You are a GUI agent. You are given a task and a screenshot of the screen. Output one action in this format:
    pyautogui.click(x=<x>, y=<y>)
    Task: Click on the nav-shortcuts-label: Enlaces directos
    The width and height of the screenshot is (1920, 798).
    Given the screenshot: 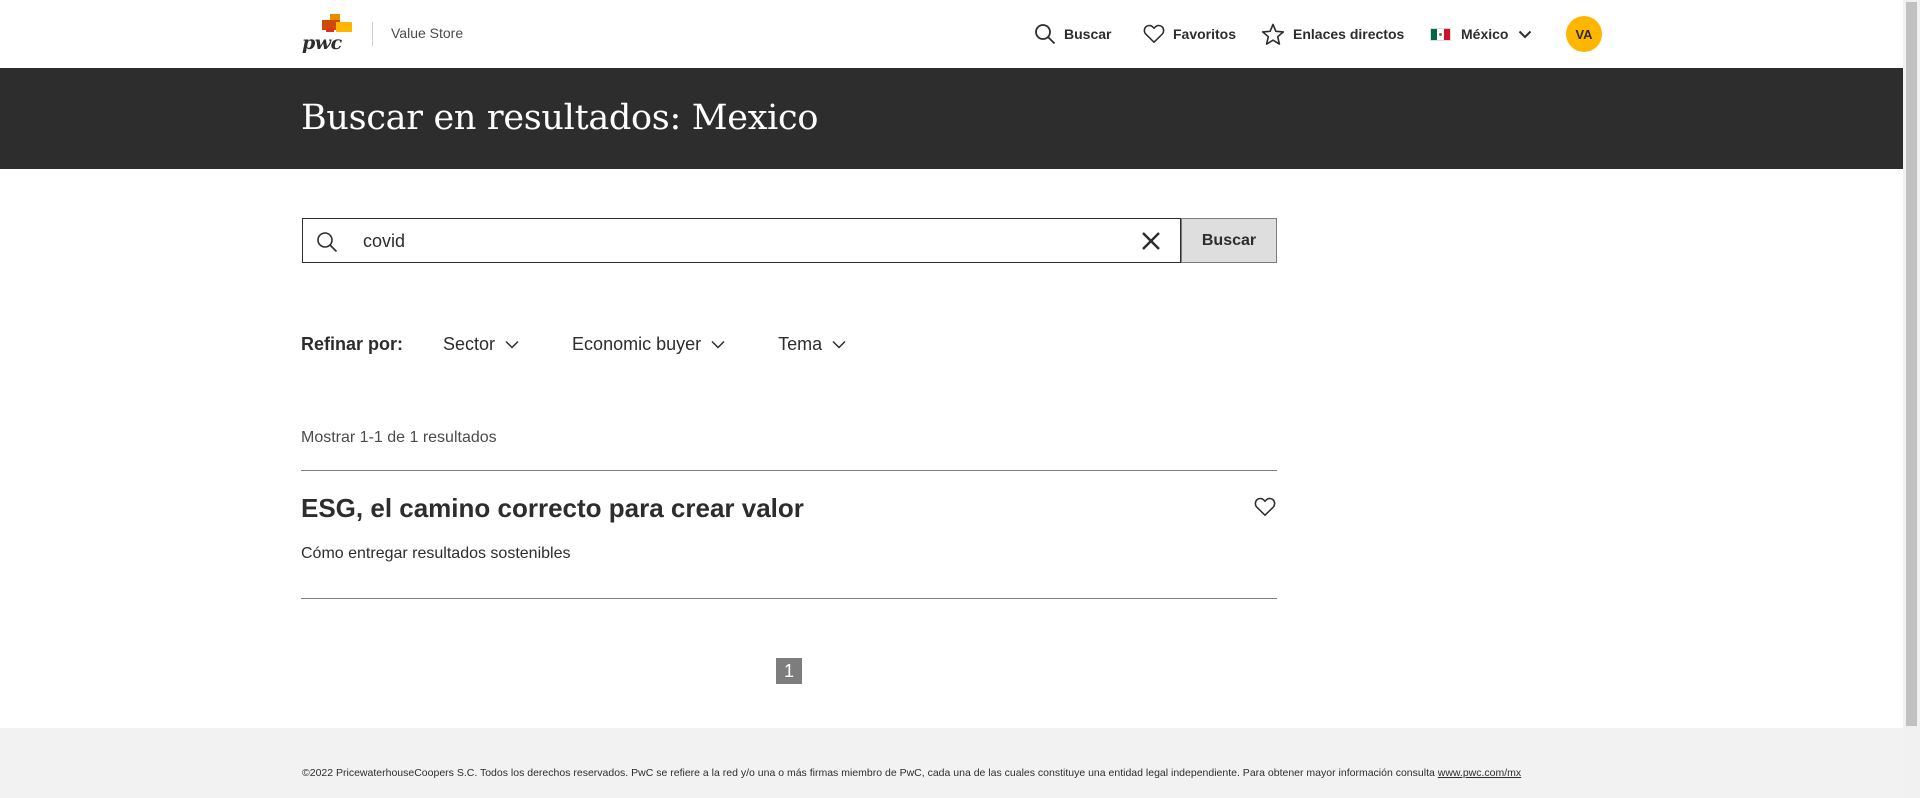 What is the action you would take?
    pyautogui.click(x=1349, y=34)
    